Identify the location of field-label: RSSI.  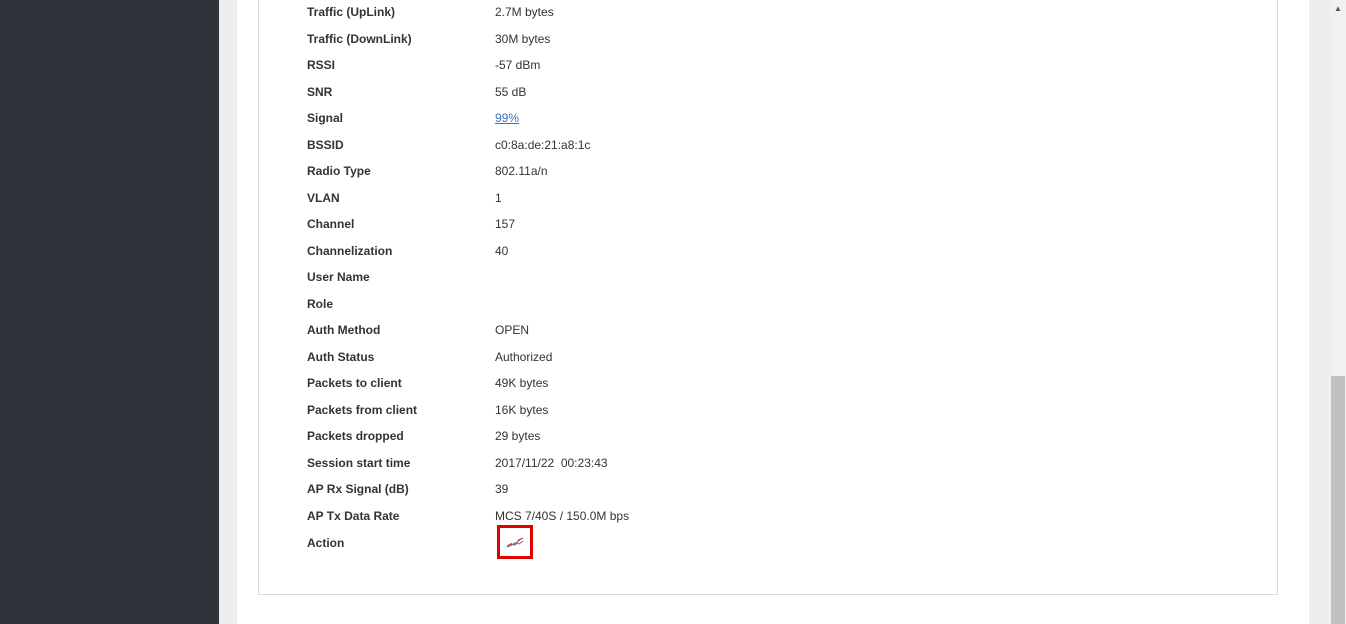
(321, 65).